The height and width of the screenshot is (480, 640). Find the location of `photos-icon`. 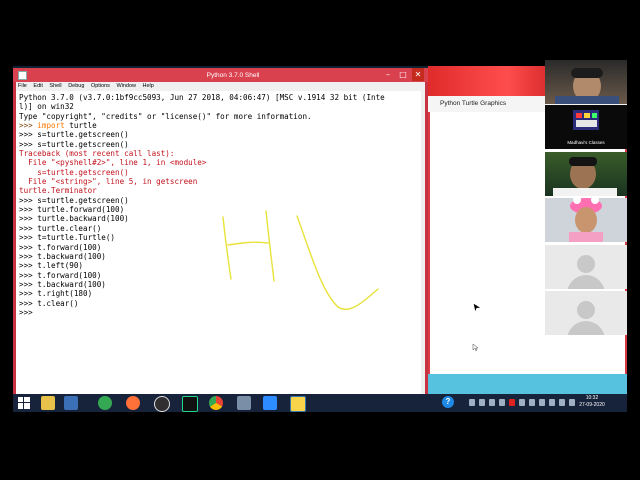

photos-icon is located at coordinates (71, 403).